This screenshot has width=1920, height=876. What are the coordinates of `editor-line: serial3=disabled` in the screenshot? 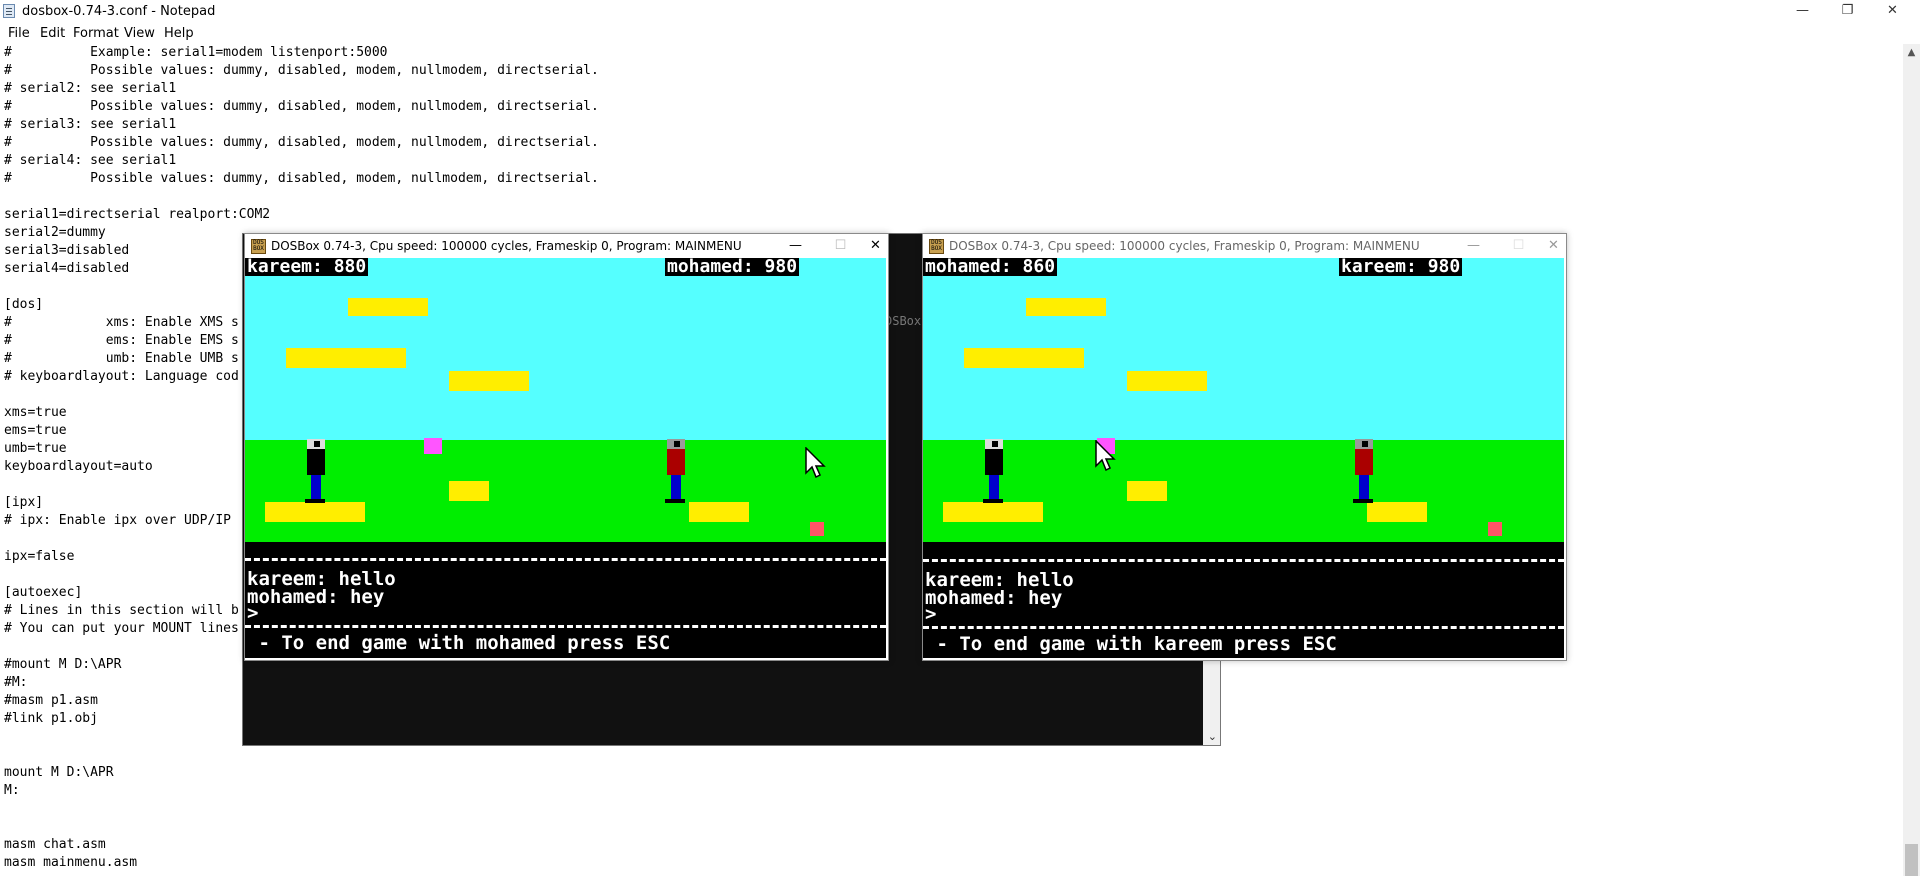 It's located at (67, 250).